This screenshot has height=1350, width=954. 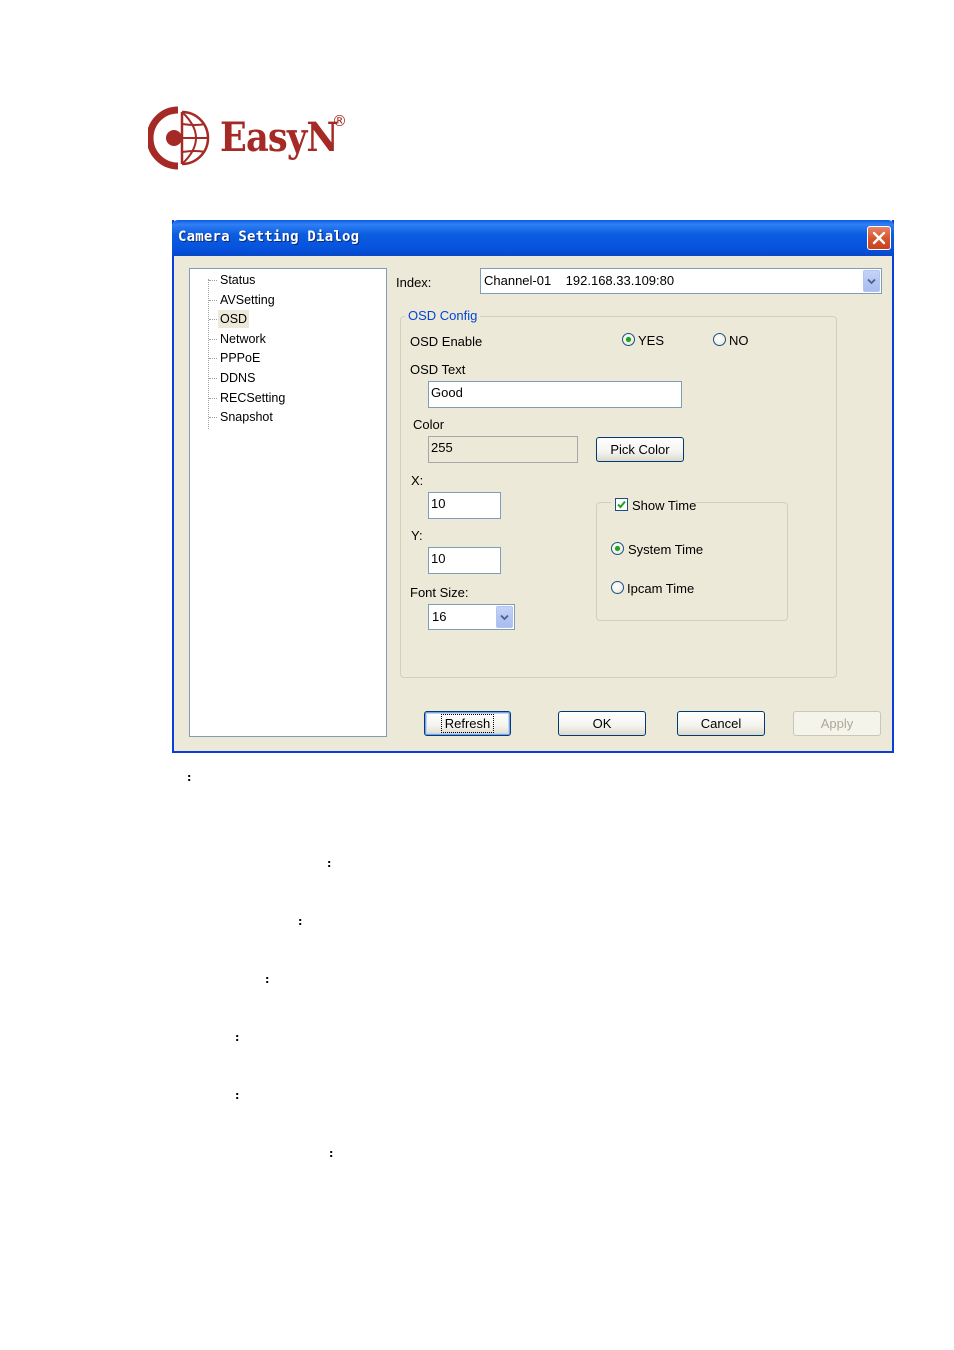 I want to click on tree-item-snapshot: Snapshot, so click(x=246, y=417).